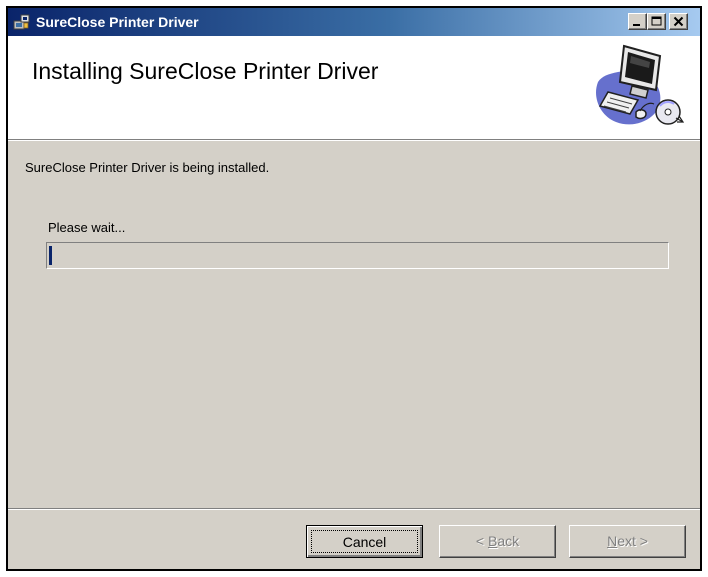  Describe the element at coordinates (354, 22) in the screenshot. I see `title-bar: SureClose Printer Driver` at that location.